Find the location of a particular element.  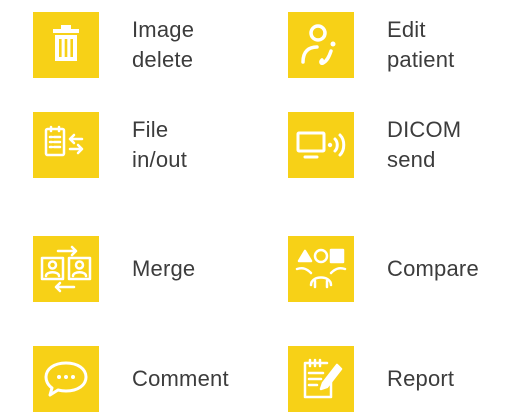

label-line: in/out is located at coordinates (160, 159).